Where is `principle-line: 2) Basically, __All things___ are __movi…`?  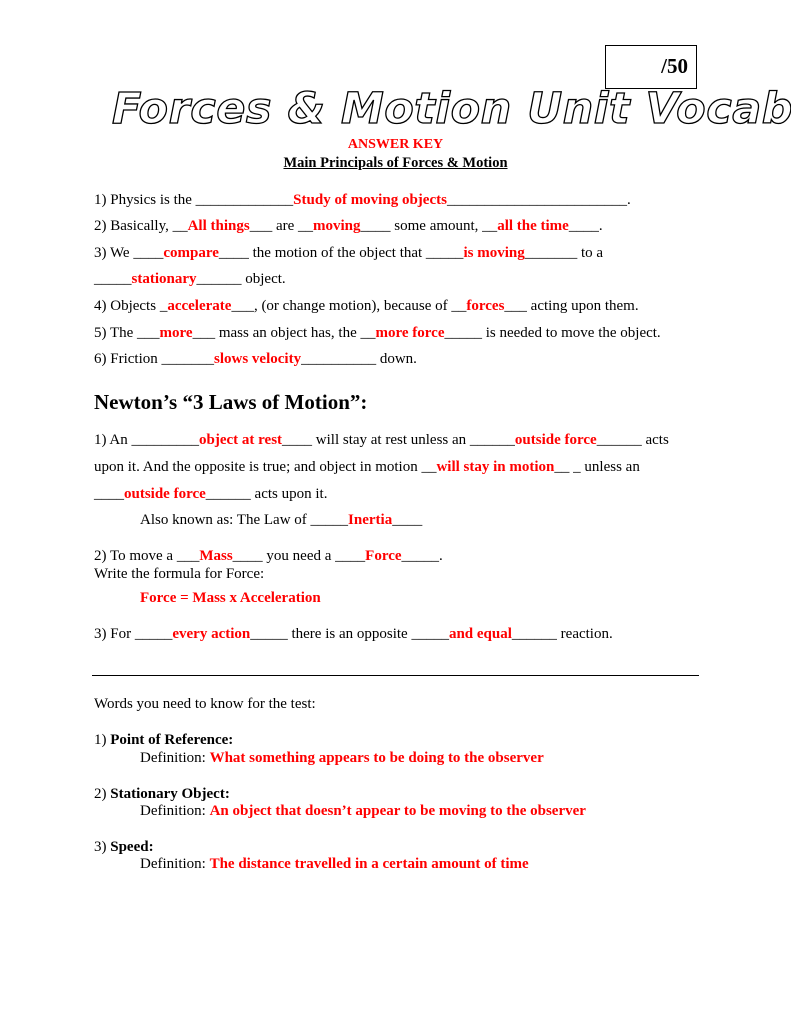 principle-line: 2) Basically, __All things___ are __movi… is located at coordinates (348, 226).